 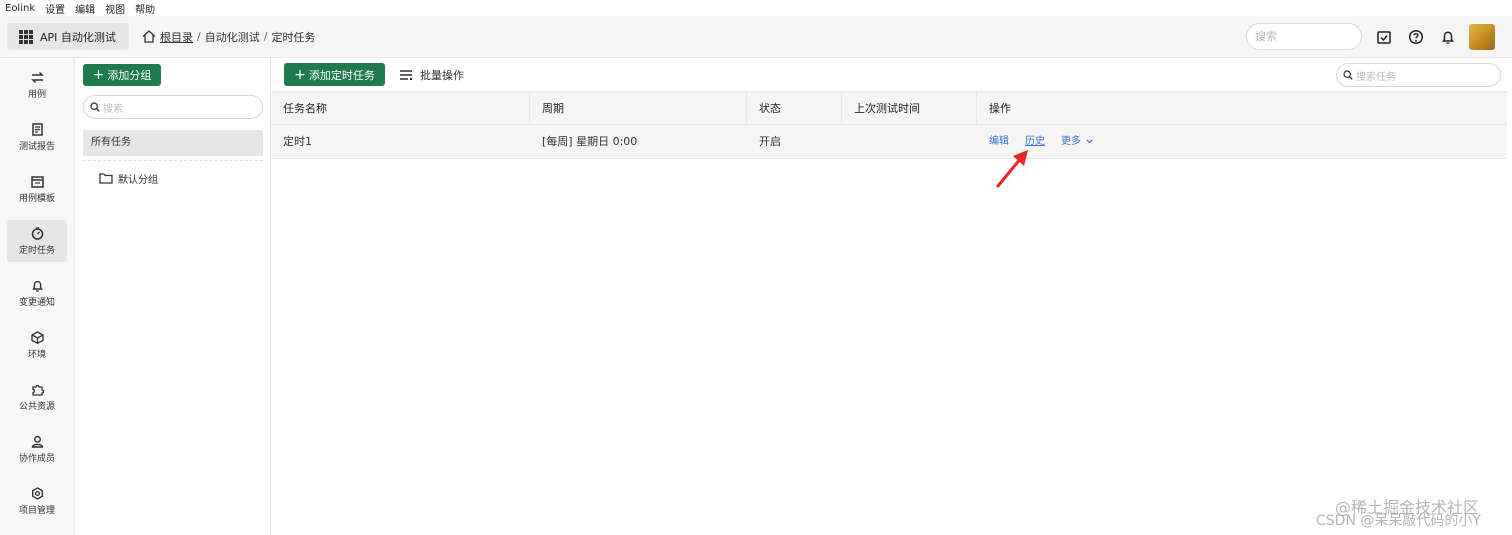 What do you see at coordinates (37, 397) in the screenshot?
I see `sidebar-item-public-resources: 公共资源` at bounding box center [37, 397].